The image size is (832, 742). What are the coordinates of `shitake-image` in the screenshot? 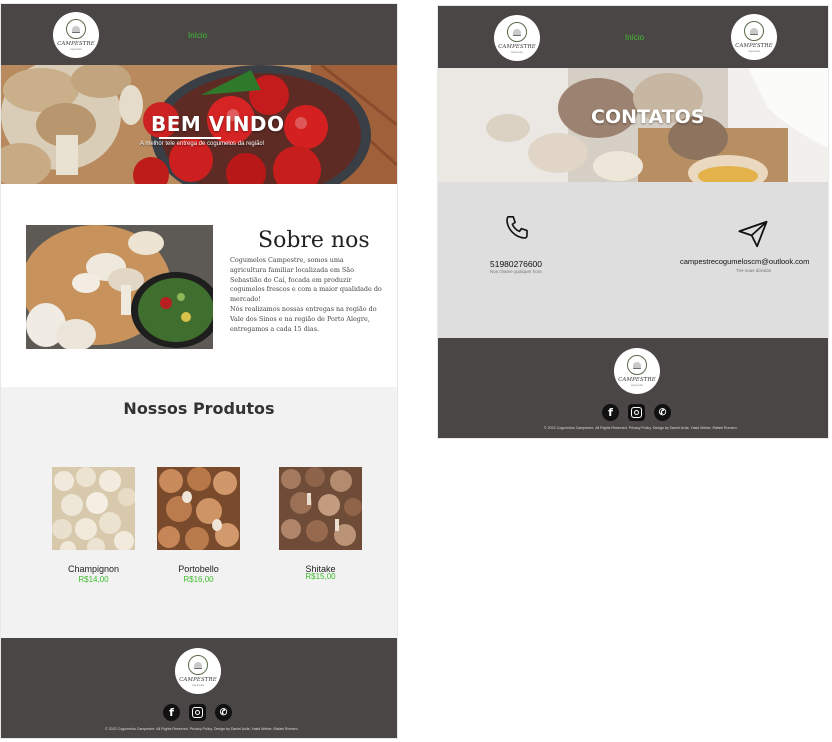 It's located at (320, 508).